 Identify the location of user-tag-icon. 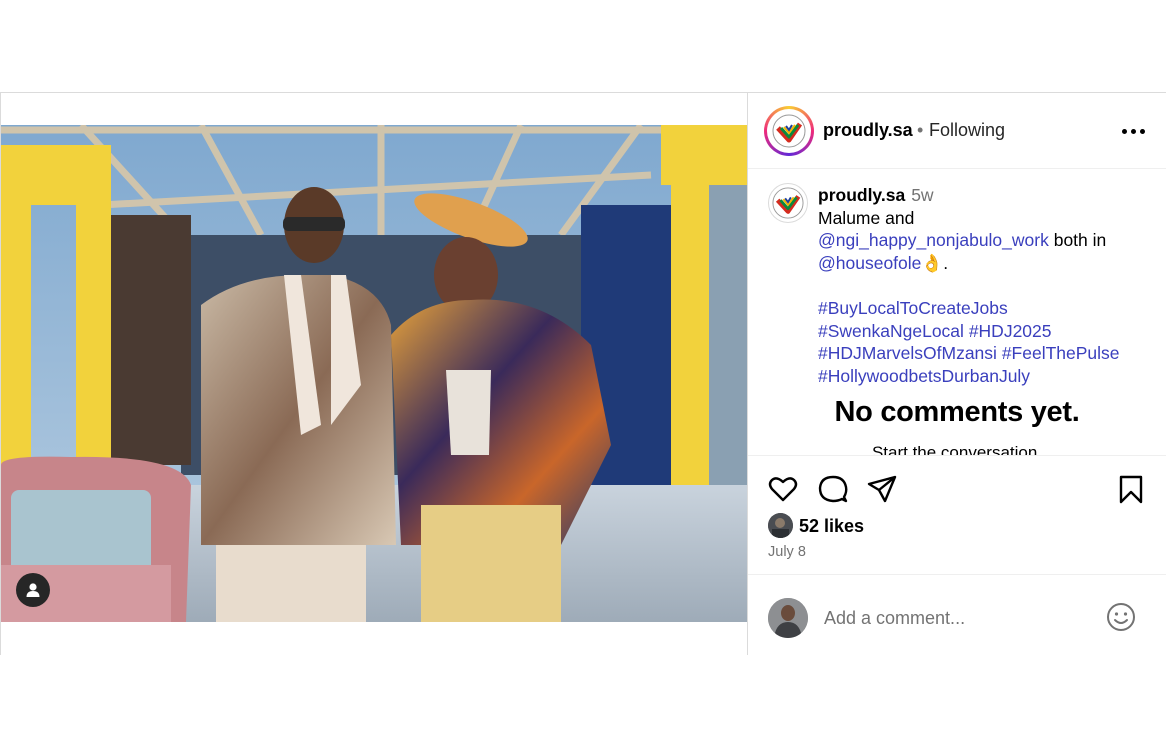
(33, 590).